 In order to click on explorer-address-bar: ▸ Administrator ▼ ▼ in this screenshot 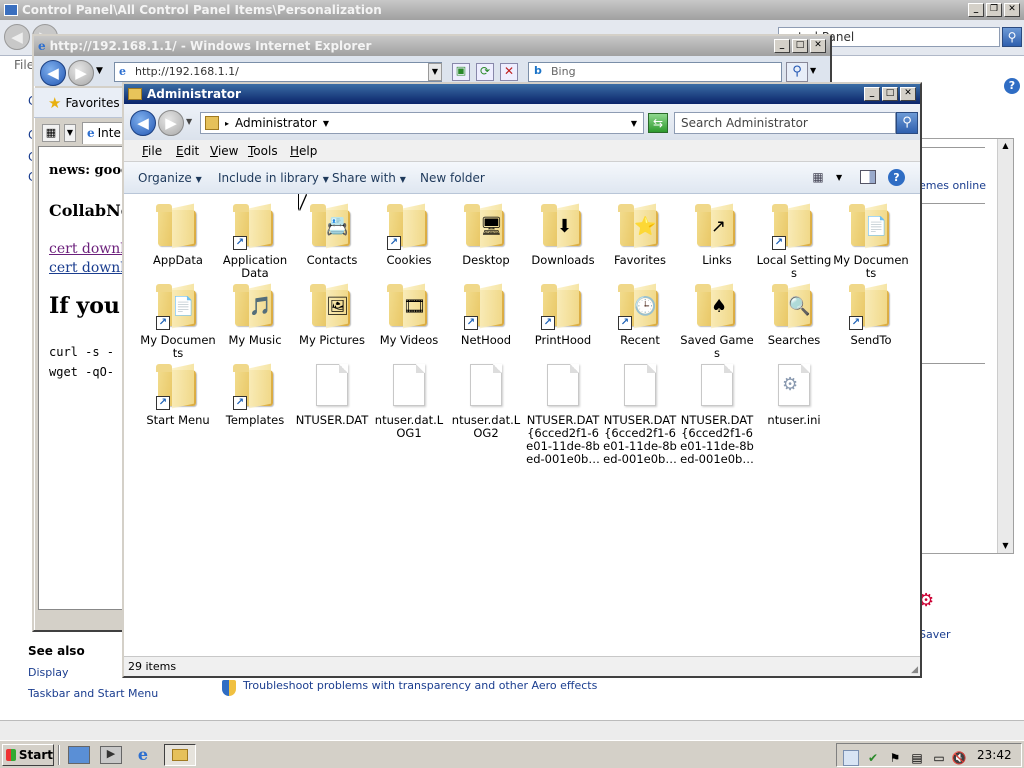, I will do `click(422, 123)`.